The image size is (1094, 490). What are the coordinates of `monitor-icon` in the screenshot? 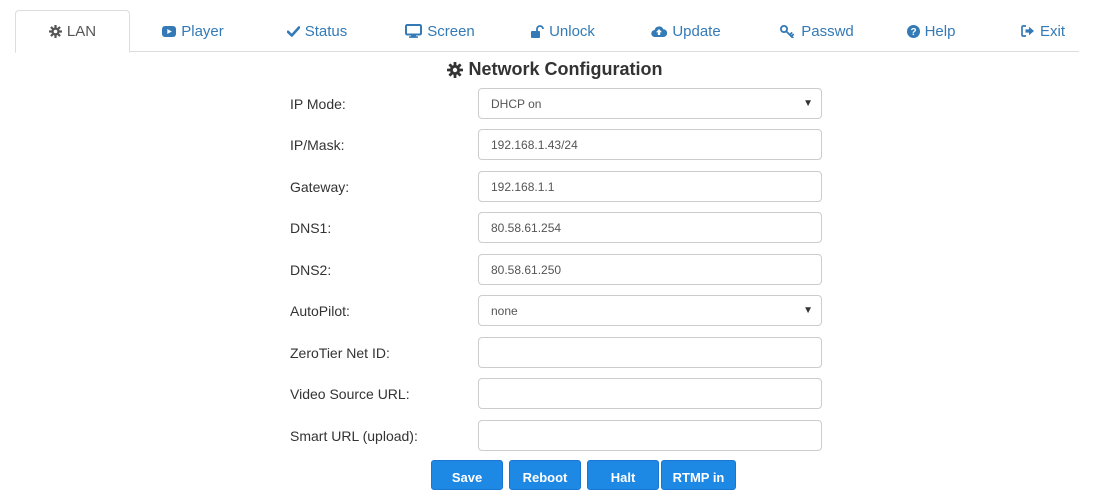 It's located at (414, 31).